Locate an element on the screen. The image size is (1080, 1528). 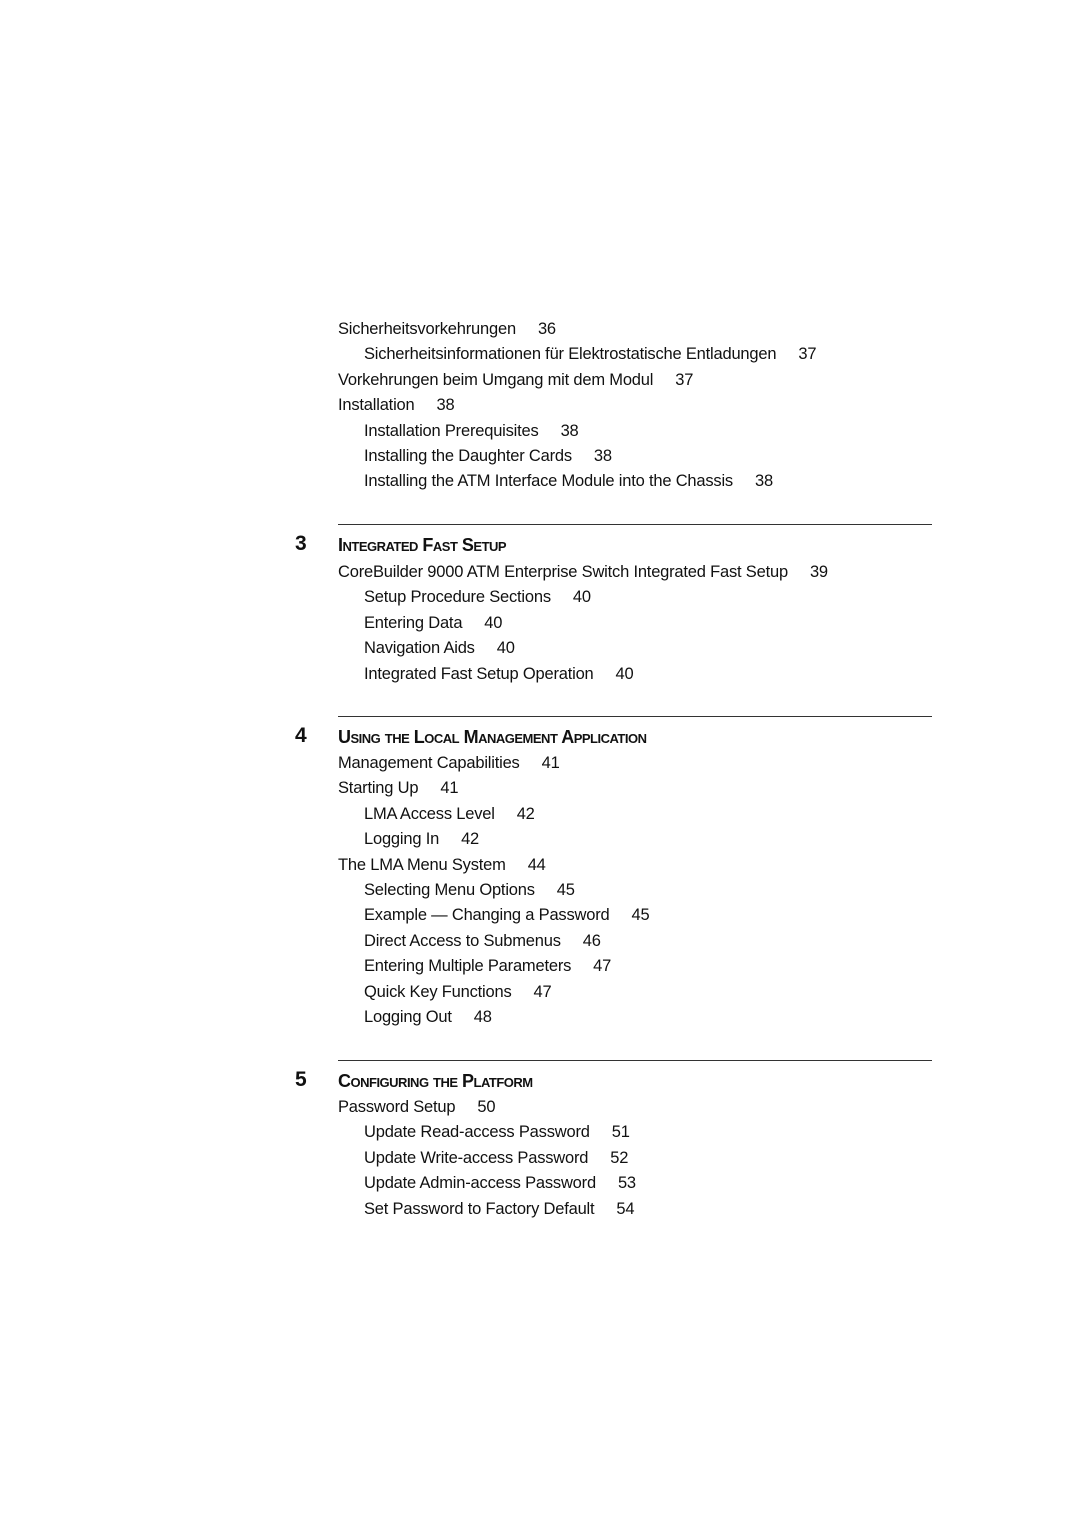
entry-title: Logging In is located at coordinates (402, 839).